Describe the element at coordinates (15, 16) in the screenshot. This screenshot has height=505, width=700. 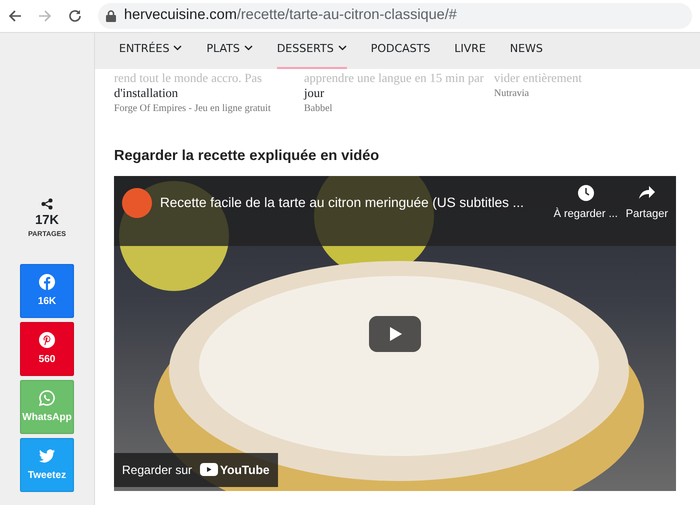
I see `back-icon` at that location.